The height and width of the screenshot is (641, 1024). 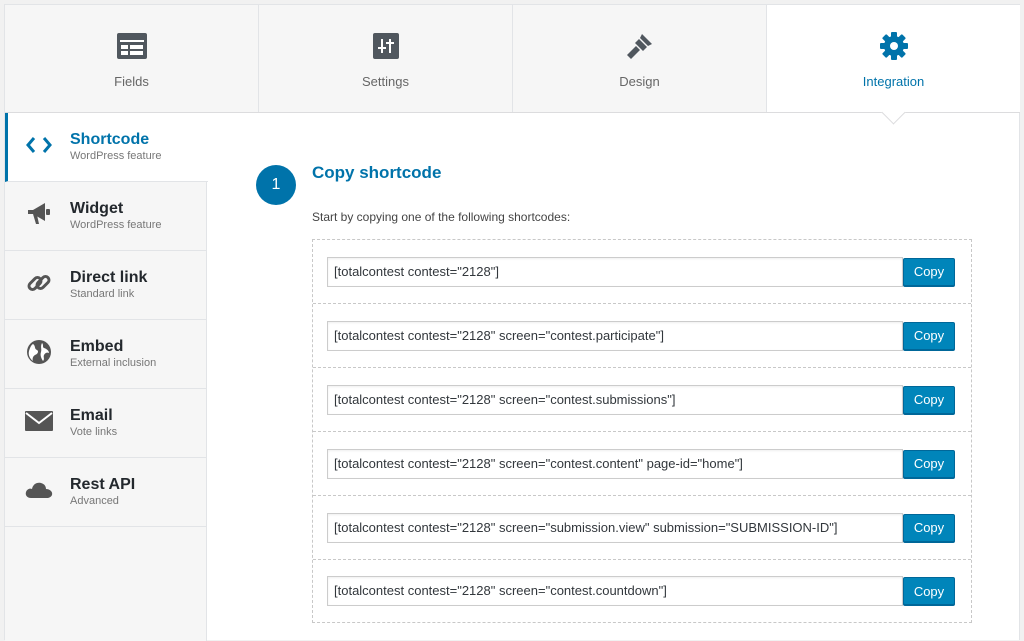 I want to click on sidebar-item-shortcode: Shortcode WordPress feature, so click(x=106, y=147).